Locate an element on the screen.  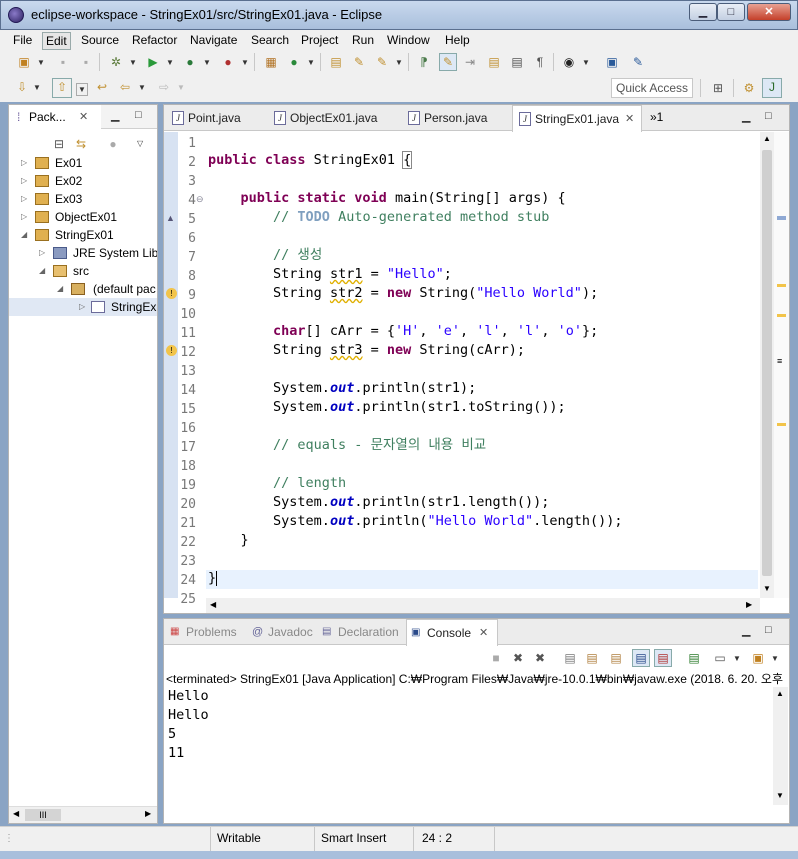
back-dropdown-icon: ▼ is located at coordinates (142, 87).